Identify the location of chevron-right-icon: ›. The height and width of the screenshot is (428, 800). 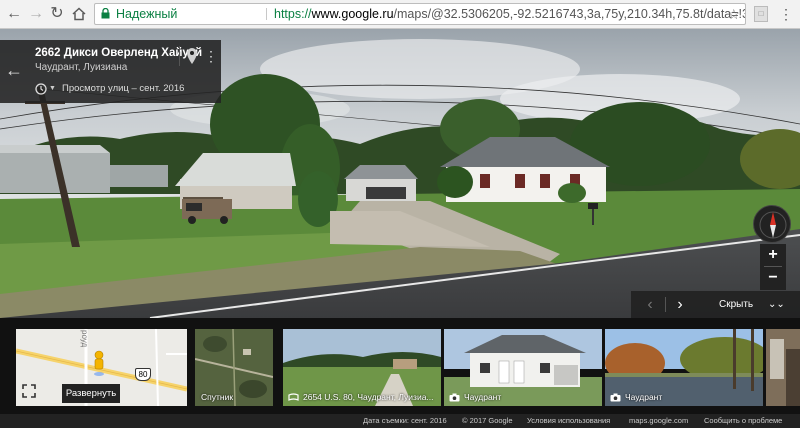
(680, 304).